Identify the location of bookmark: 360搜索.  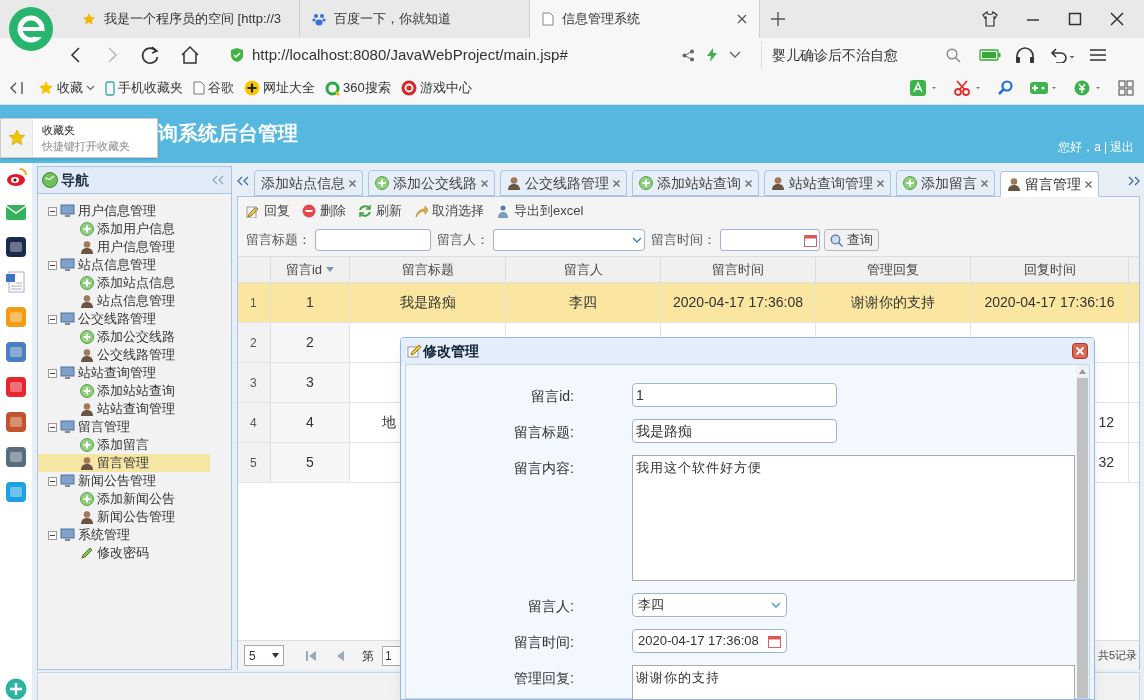
(358, 88).